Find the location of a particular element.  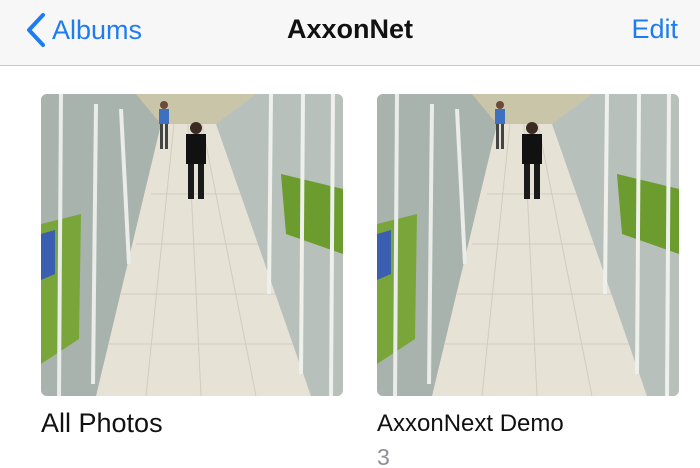

album-name: AxxonNext Demo is located at coordinates (470, 423).